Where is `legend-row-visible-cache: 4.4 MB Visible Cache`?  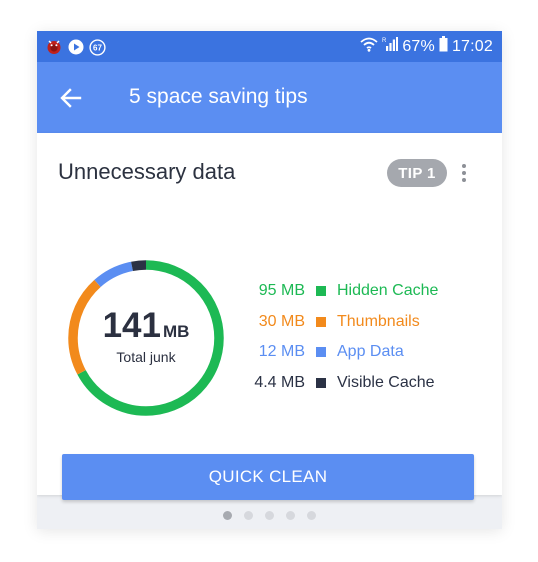
legend-row-visible-cache: 4.4 MB Visible Cache is located at coordinates (357, 383).